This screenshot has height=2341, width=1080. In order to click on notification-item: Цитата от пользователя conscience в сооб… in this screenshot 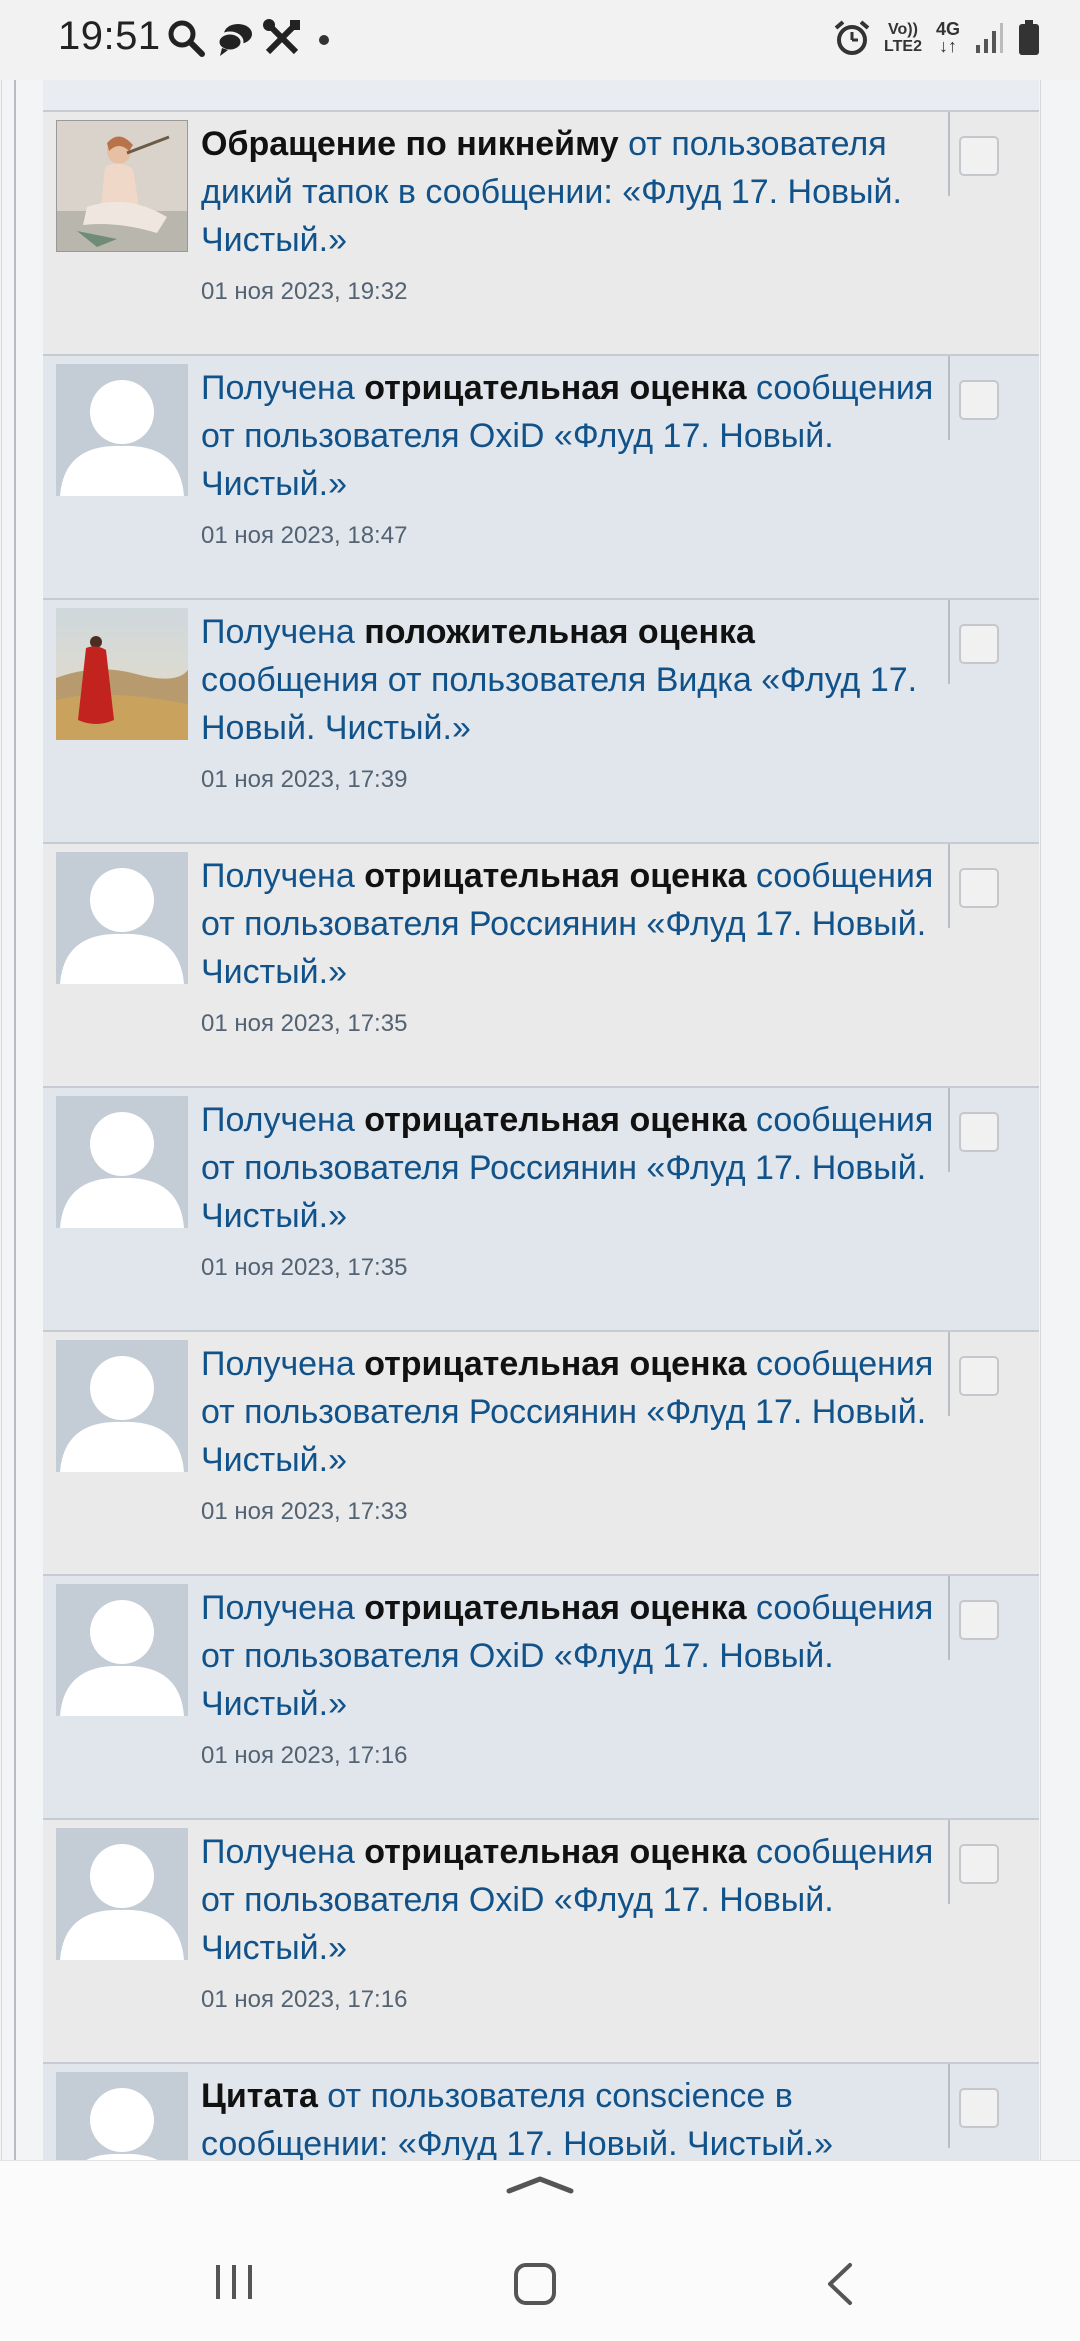, I will do `click(541, 2112)`.